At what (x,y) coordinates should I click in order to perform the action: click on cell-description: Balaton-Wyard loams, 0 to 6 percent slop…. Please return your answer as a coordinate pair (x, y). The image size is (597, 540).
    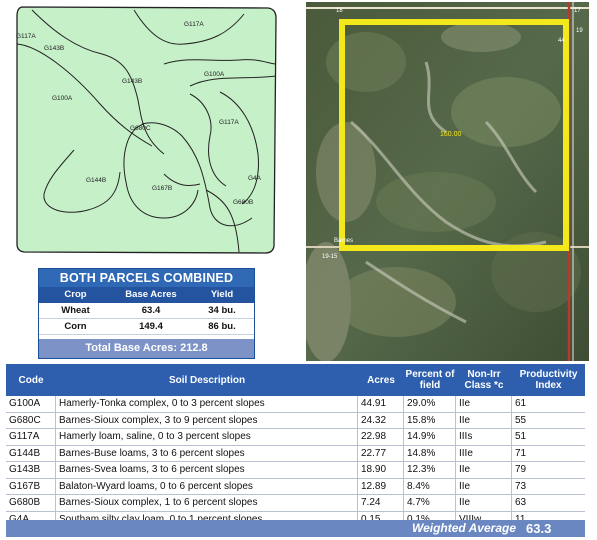
    Looking at the image, I should click on (207, 486).